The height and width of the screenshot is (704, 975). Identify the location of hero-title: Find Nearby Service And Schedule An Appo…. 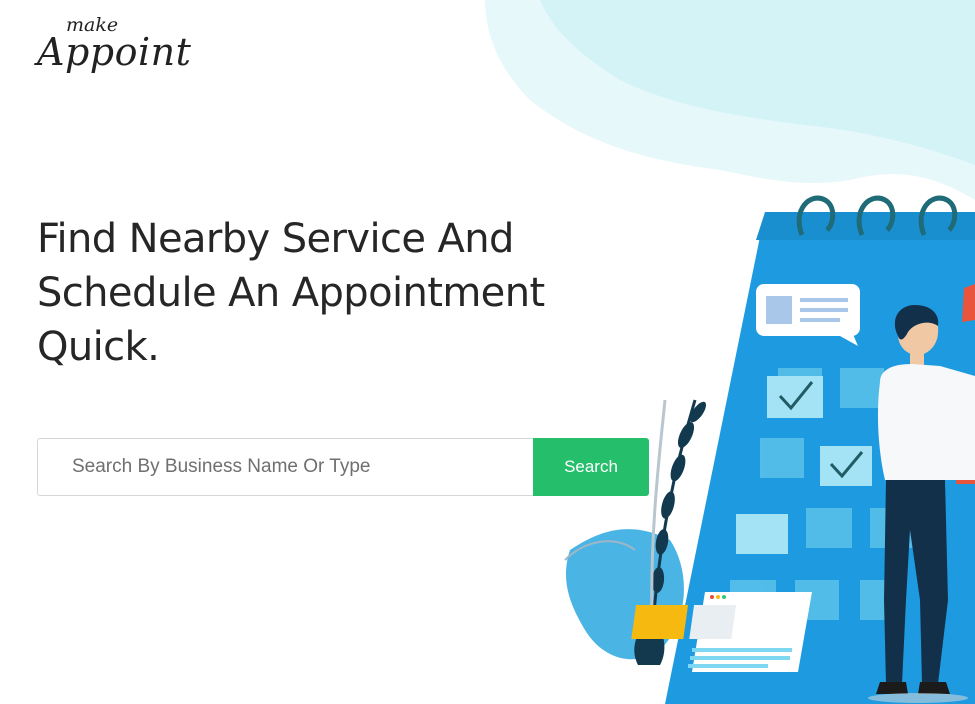
(307, 293).